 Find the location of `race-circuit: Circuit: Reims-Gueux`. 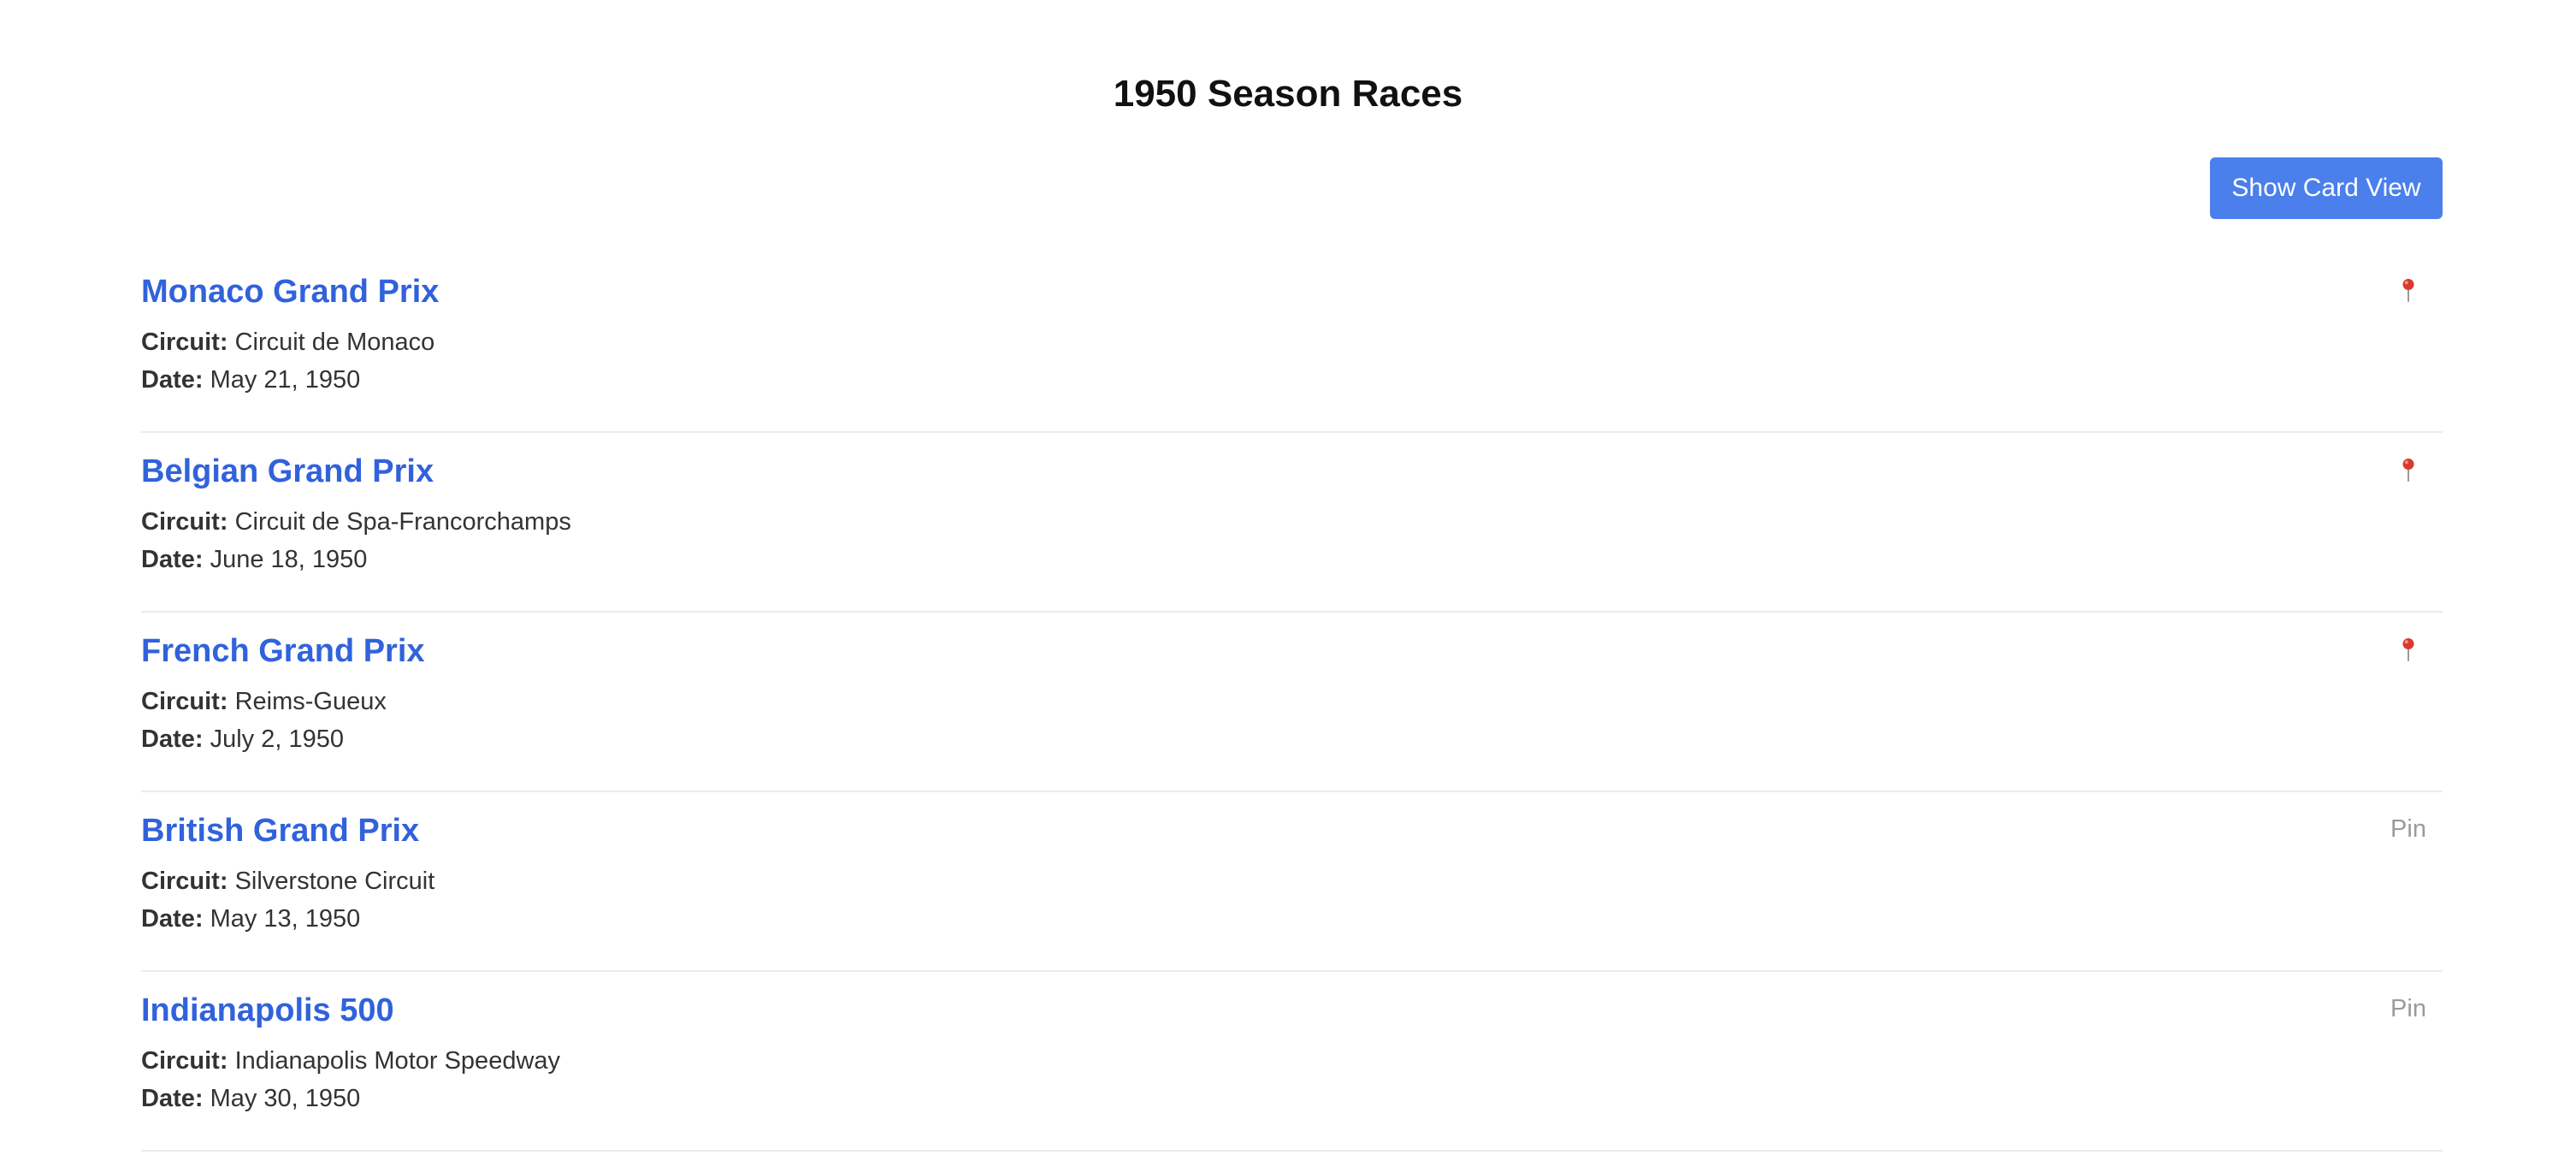

race-circuit: Circuit: Reims-Gueux is located at coordinates (264, 701).